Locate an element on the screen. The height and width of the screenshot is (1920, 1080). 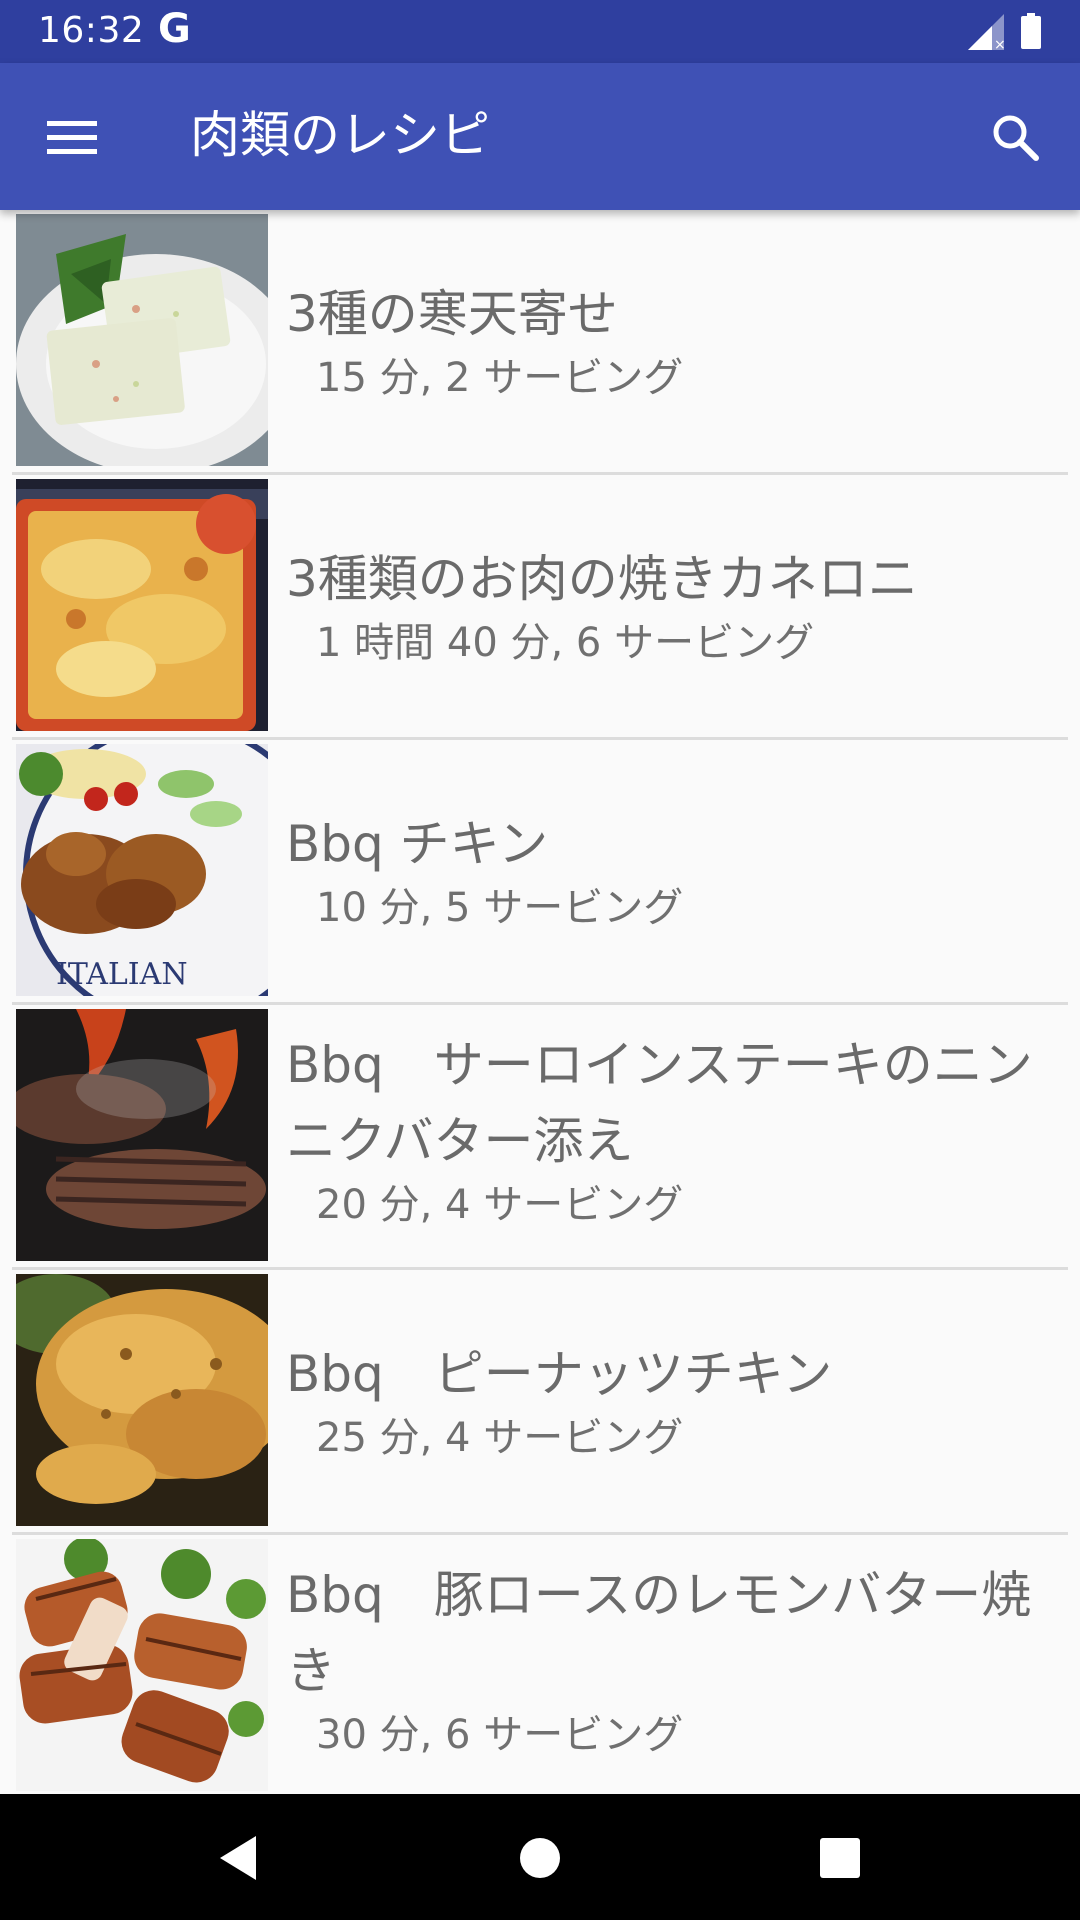
signal-icon: × is located at coordinates (987, 32).